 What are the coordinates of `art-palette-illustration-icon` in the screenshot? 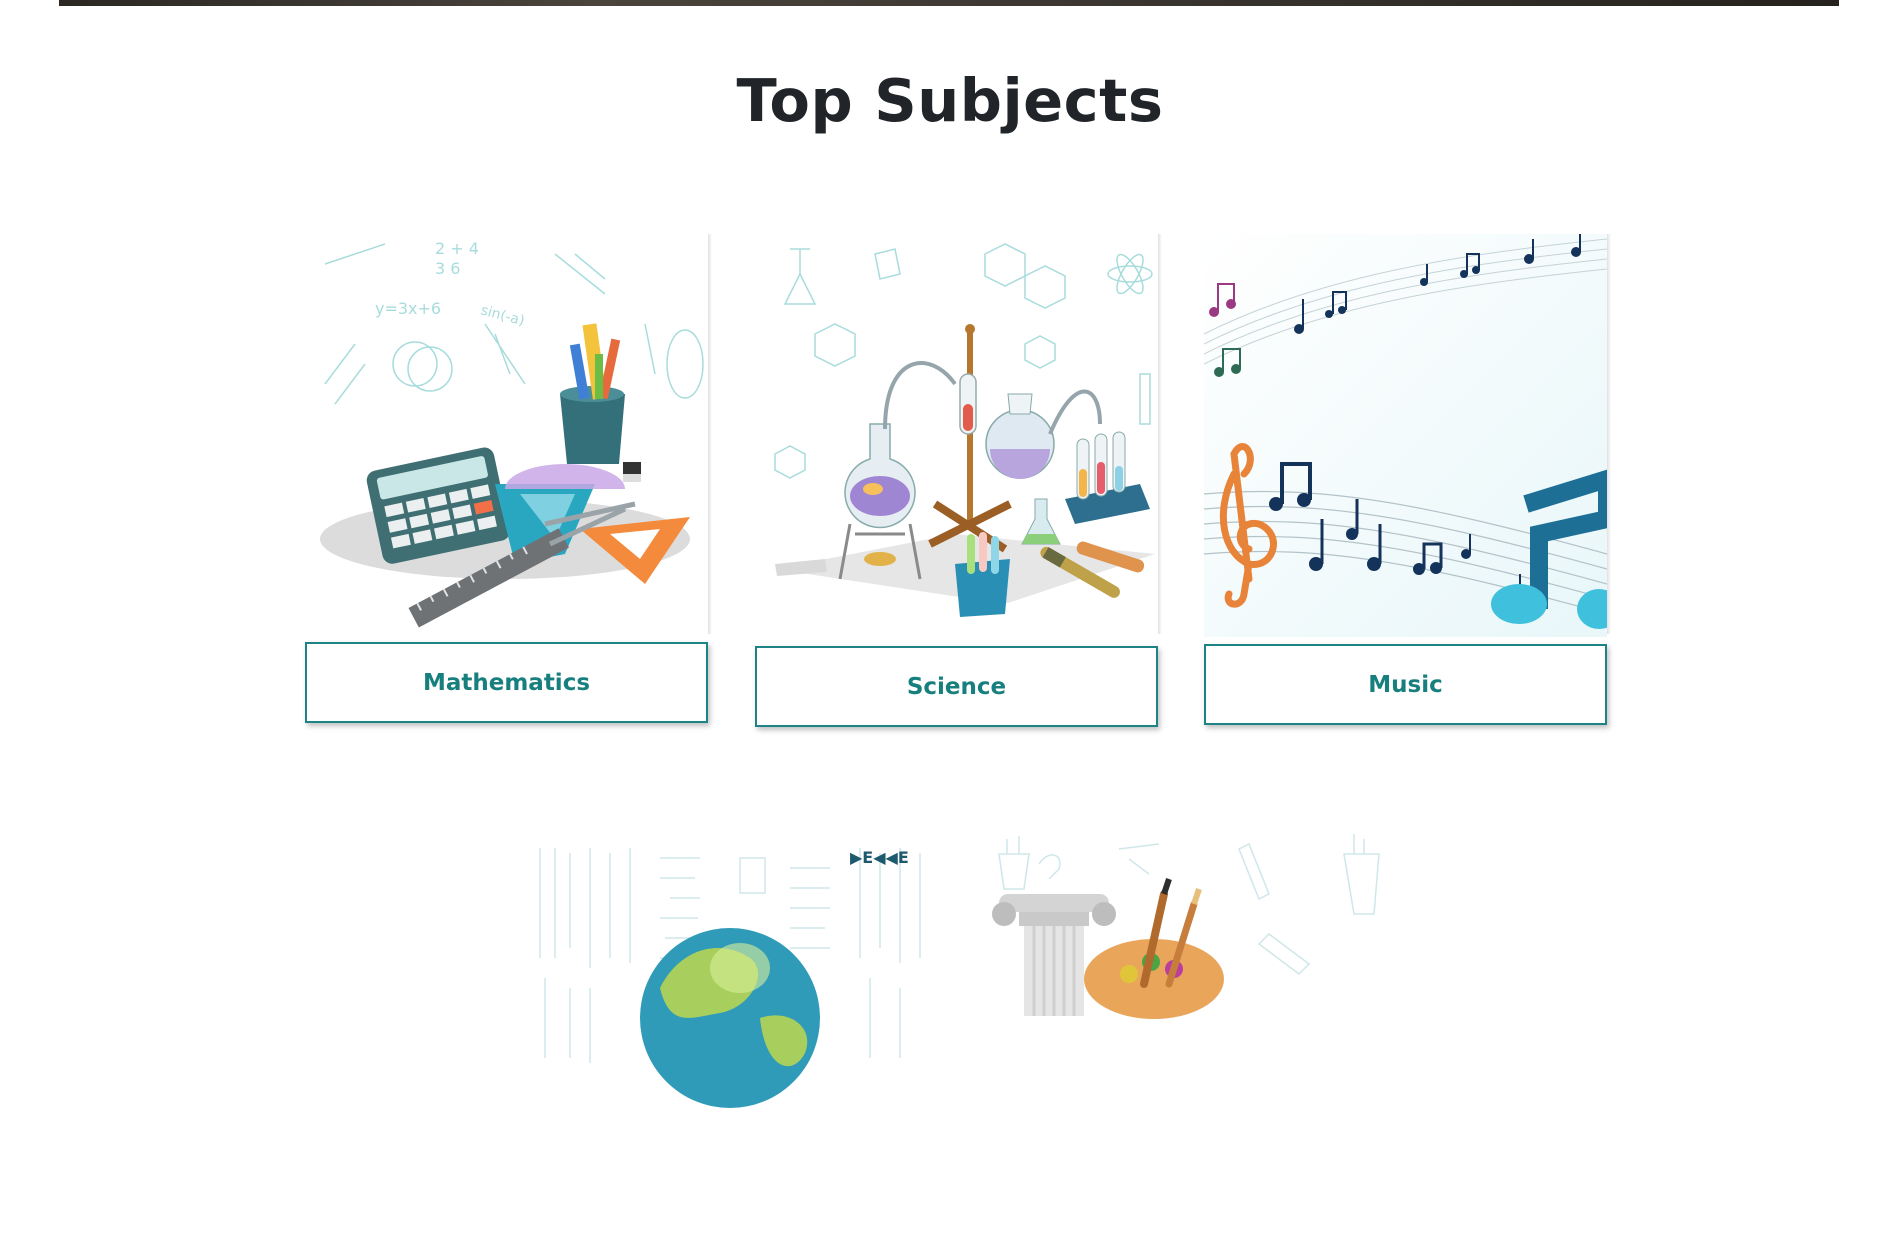 It's located at (1186, 926).